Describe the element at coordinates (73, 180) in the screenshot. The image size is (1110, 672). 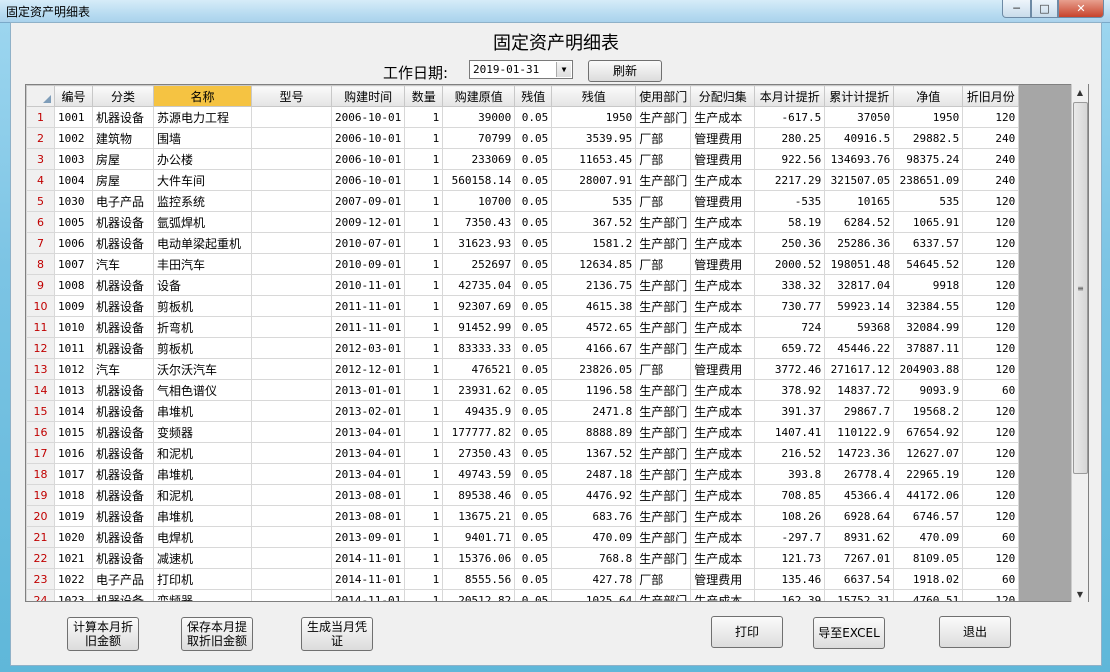
I see `table-cell: 1004` at that location.